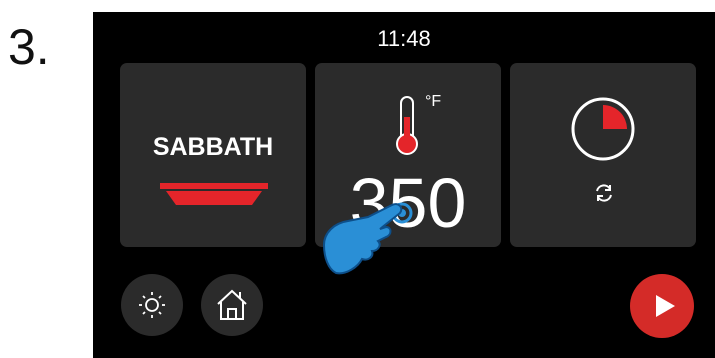  What do you see at coordinates (665, 306) in the screenshot?
I see `play-icon` at bounding box center [665, 306].